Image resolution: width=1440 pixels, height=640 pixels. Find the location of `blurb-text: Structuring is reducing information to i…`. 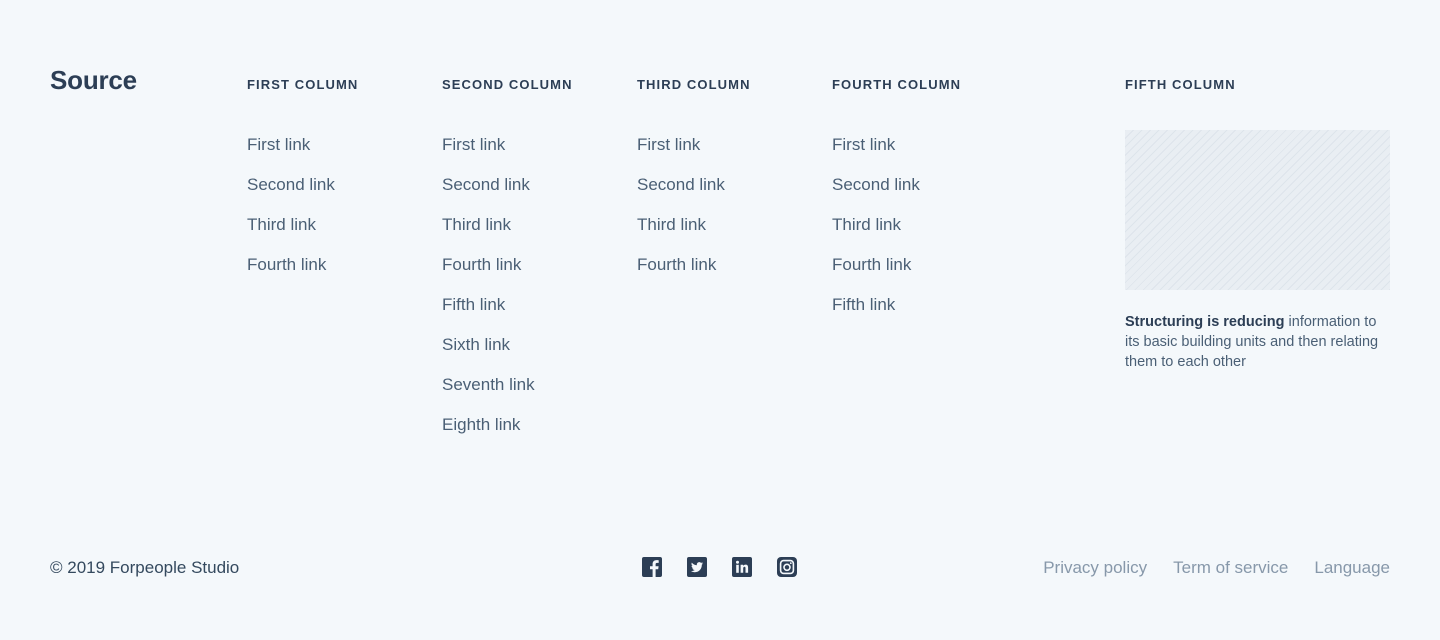

blurb-text: Structuring is reducing information to i… is located at coordinates (1257, 342).